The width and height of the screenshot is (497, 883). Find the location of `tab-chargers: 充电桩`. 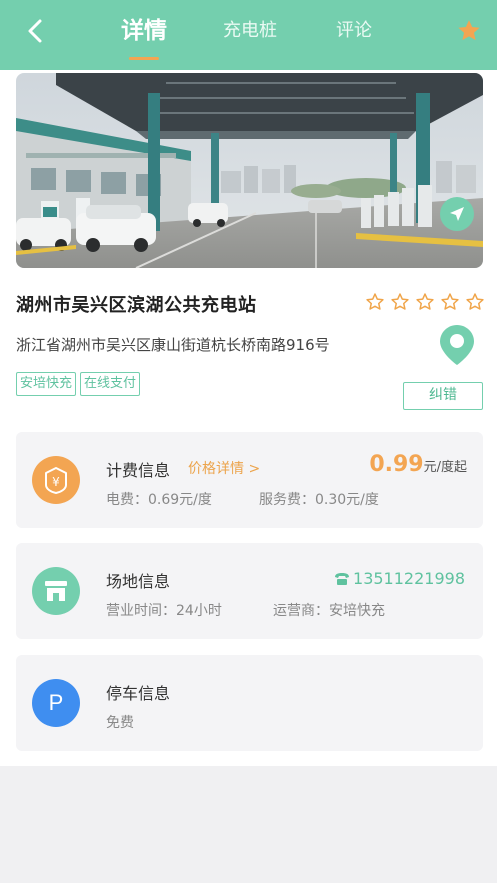

tab-chargers: 充电桩 is located at coordinates (250, 31).